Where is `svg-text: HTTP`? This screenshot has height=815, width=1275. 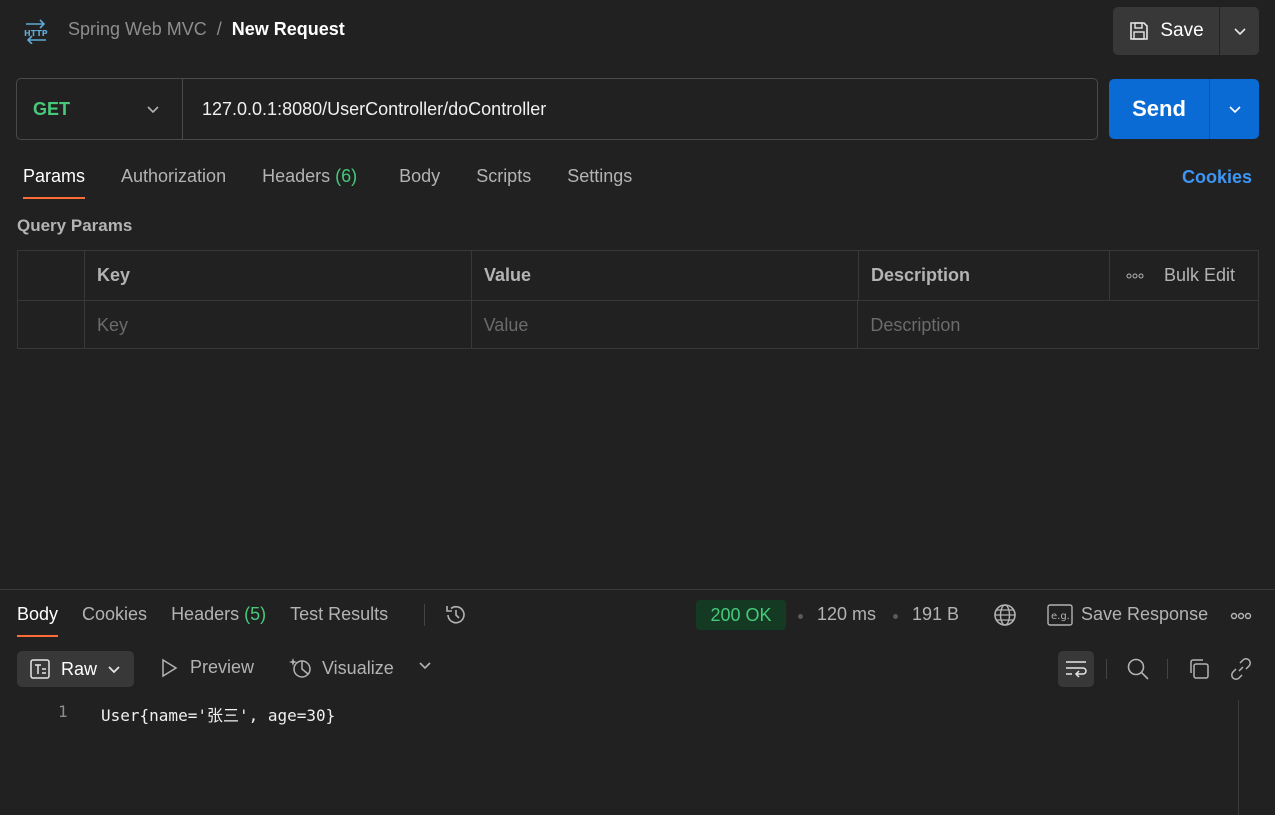
svg-text: HTTP is located at coordinates (36, 33).